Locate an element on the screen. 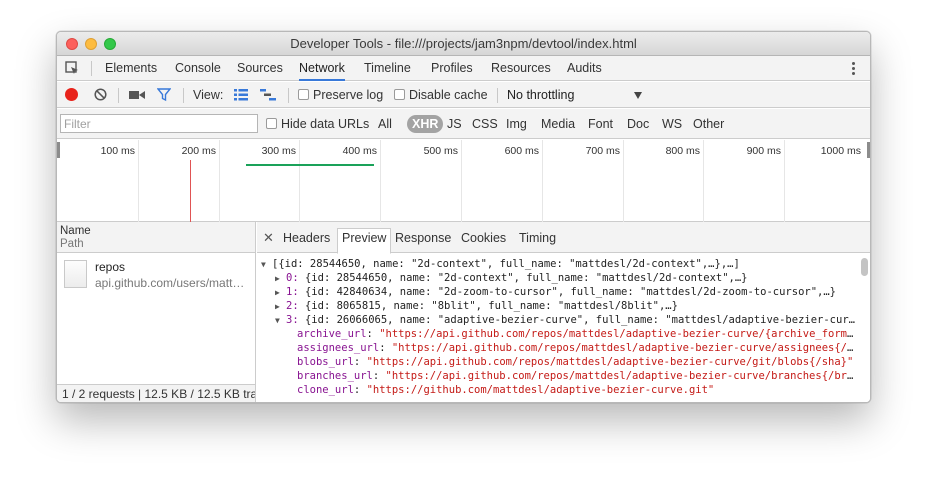  filter-type-img: Img is located at coordinates (516, 124).